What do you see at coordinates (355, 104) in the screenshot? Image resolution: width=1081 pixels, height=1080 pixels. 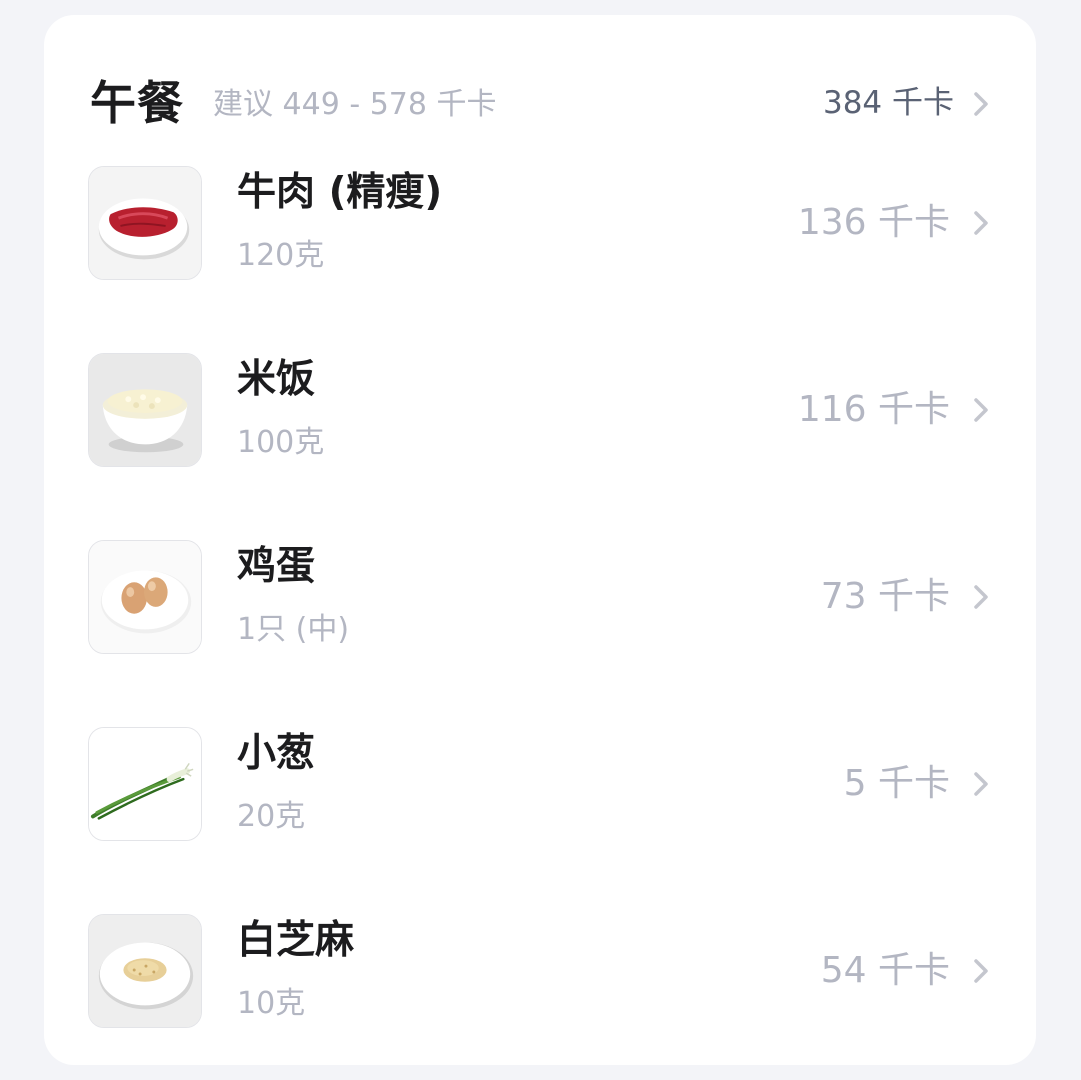 I see `meal-suggestion: 建议 449 - 578 千卡` at bounding box center [355, 104].